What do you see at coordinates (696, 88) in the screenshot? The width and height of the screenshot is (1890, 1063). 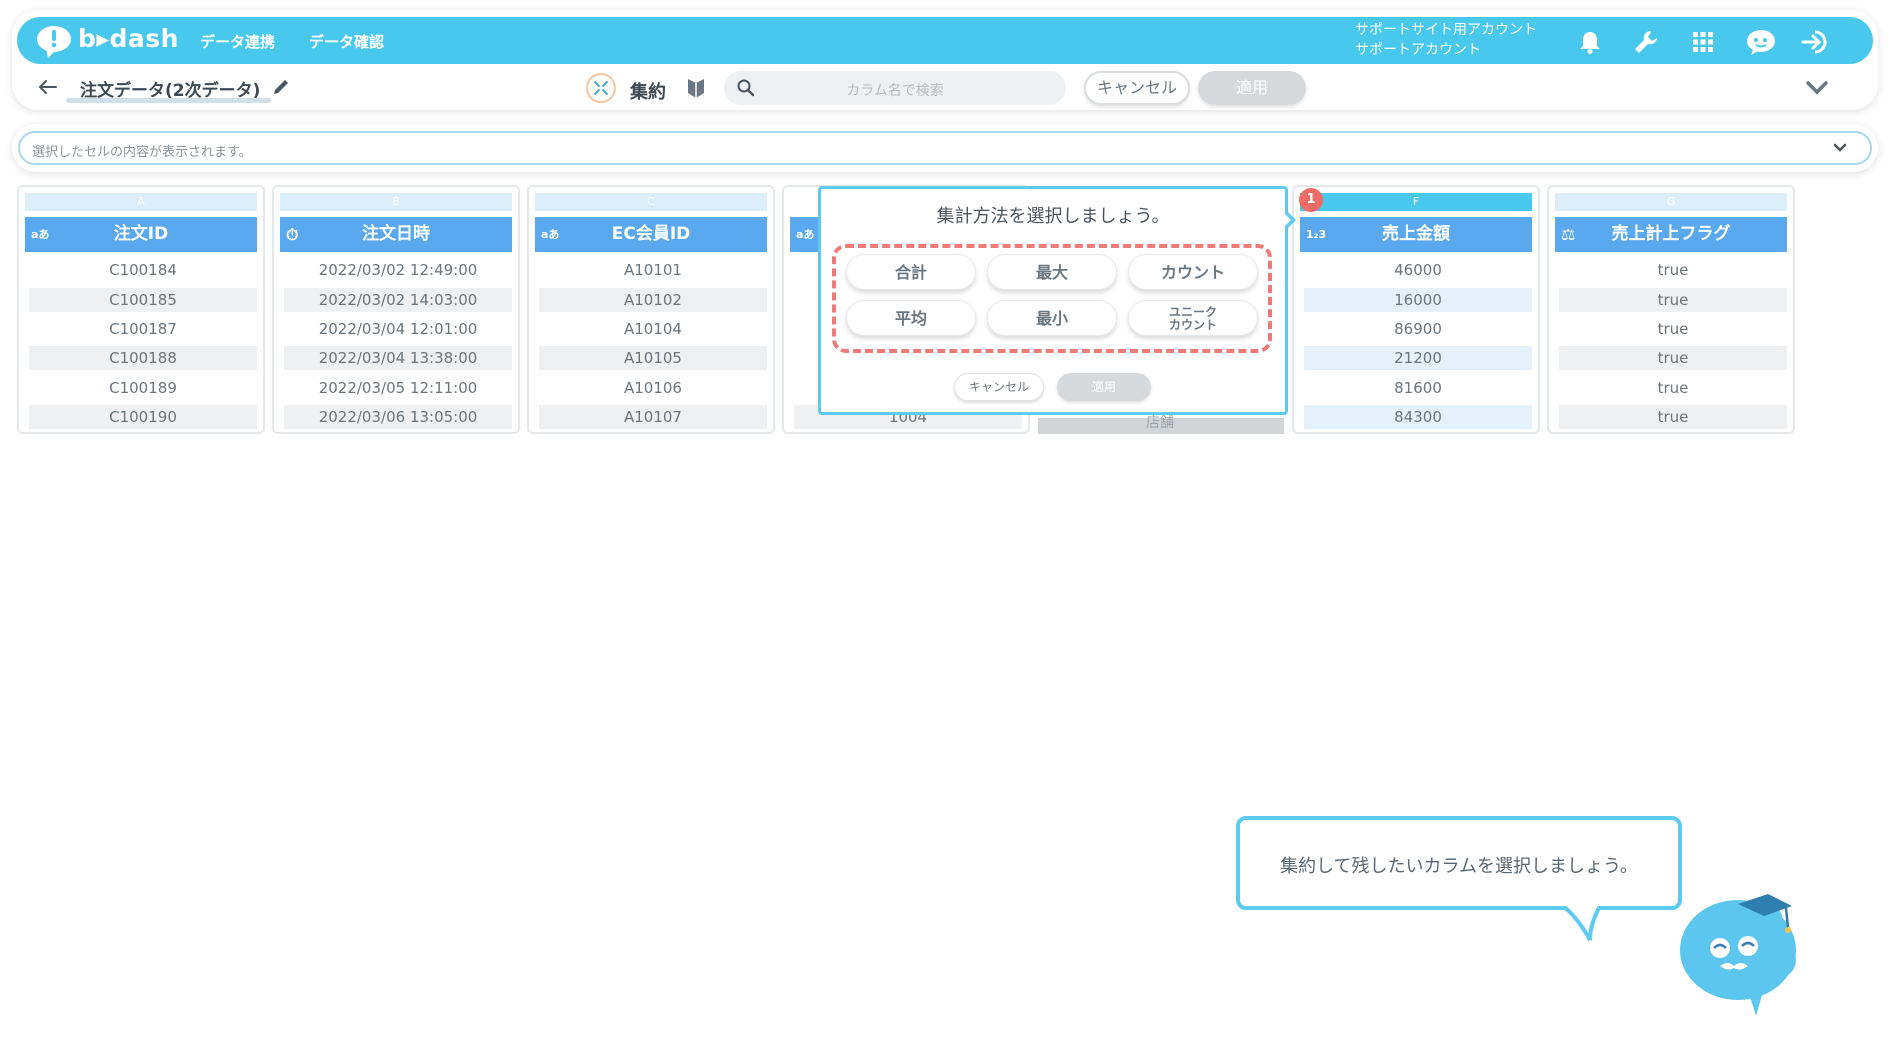 I see `beginner-mark-icon` at bounding box center [696, 88].